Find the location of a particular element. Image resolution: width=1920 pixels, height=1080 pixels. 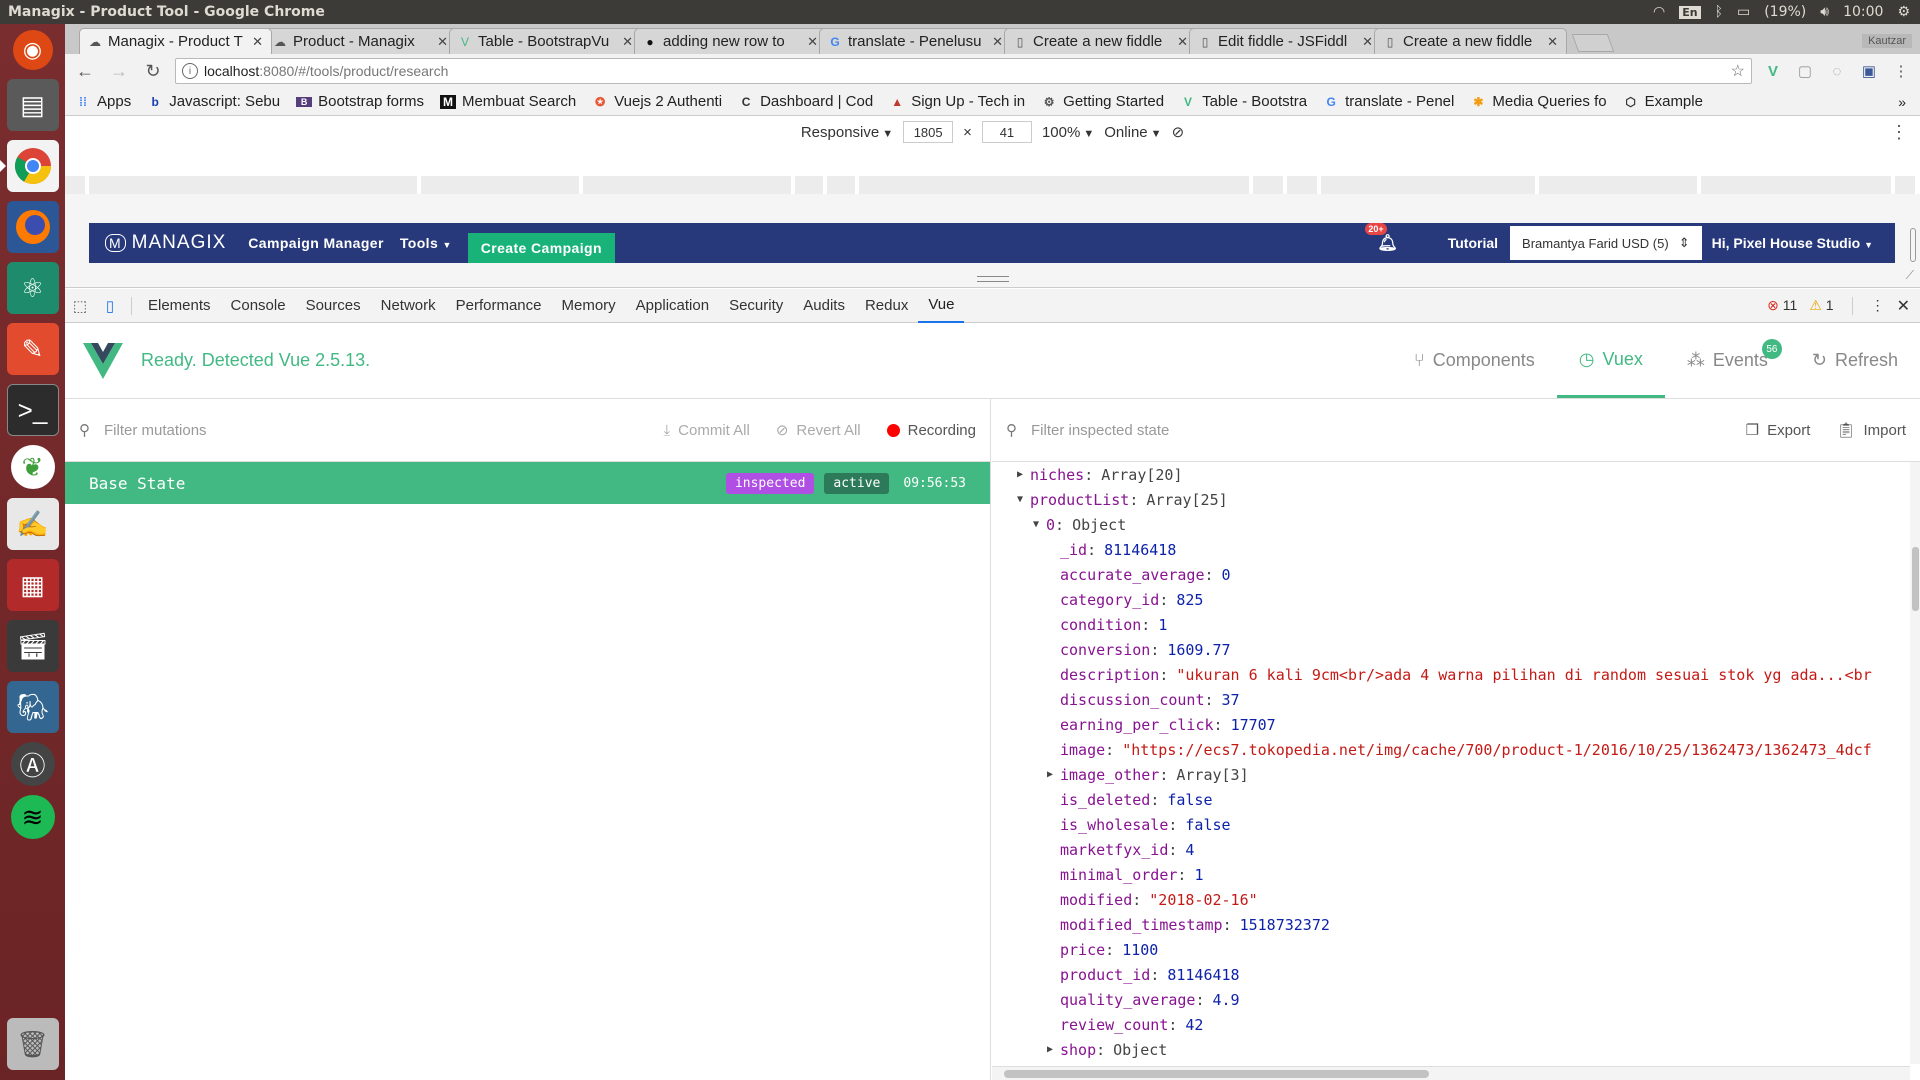

profile-button: Kautzar is located at coordinates (1887, 41).